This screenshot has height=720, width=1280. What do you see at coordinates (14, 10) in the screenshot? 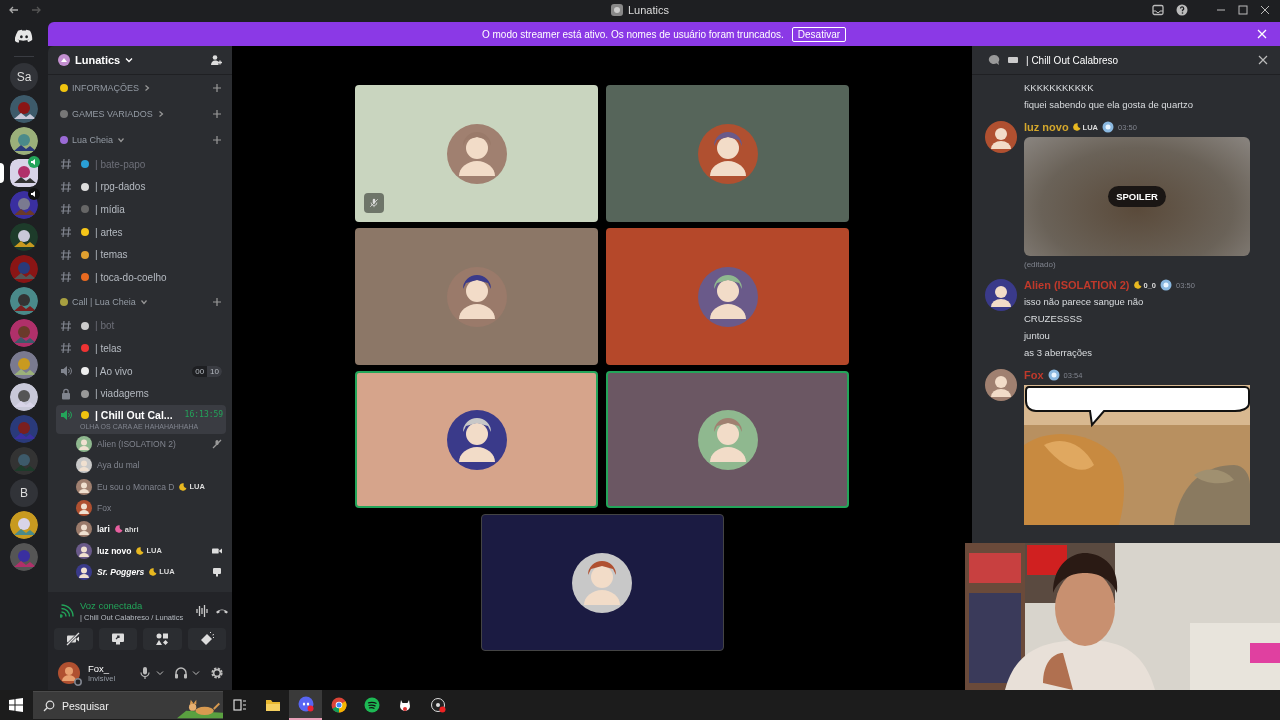
I see `back-icon` at bounding box center [14, 10].